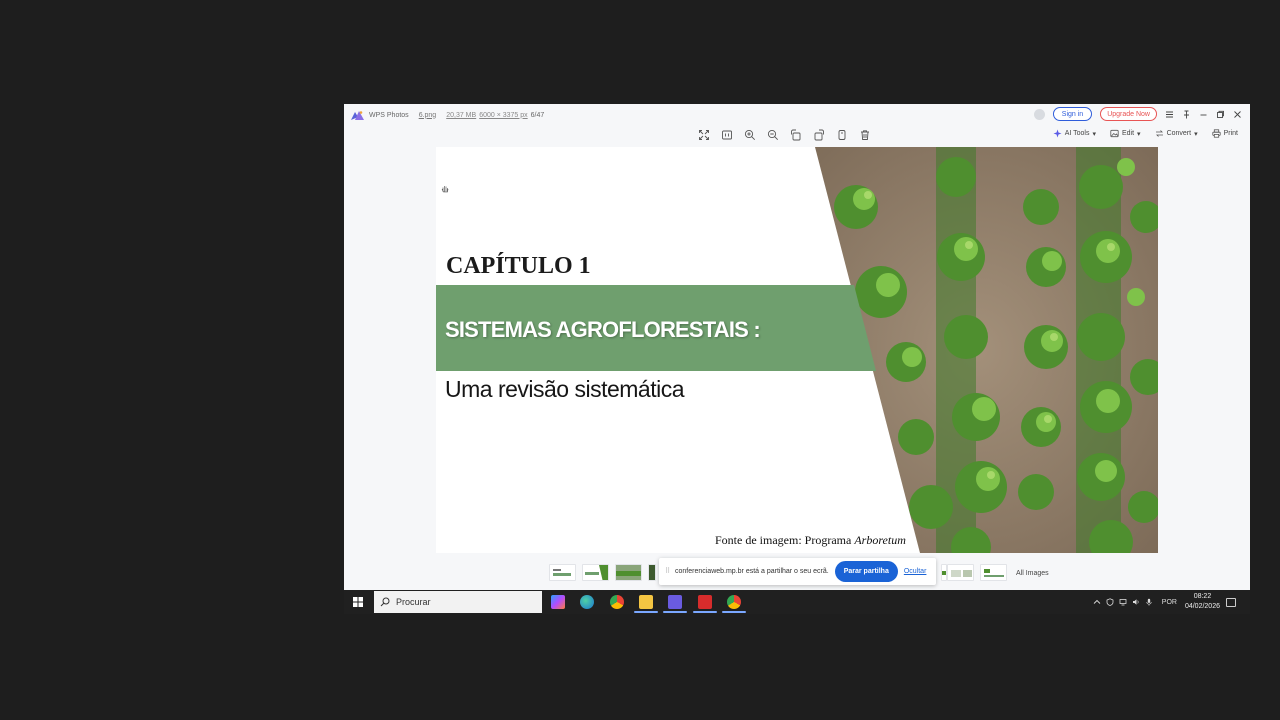  What do you see at coordinates (1114, 133) in the screenshot?
I see `edit-image-icon` at bounding box center [1114, 133].